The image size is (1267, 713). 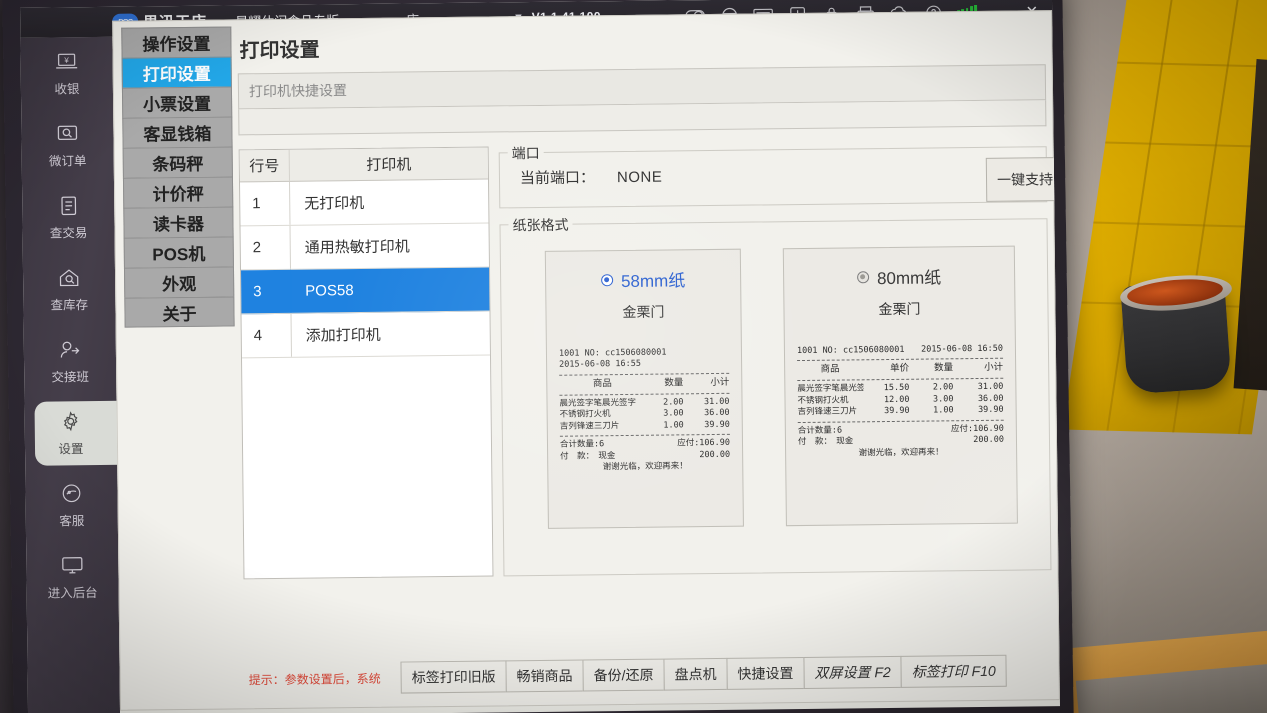 What do you see at coordinates (71, 421) in the screenshot?
I see `gear-icon` at bounding box center [71, 421].